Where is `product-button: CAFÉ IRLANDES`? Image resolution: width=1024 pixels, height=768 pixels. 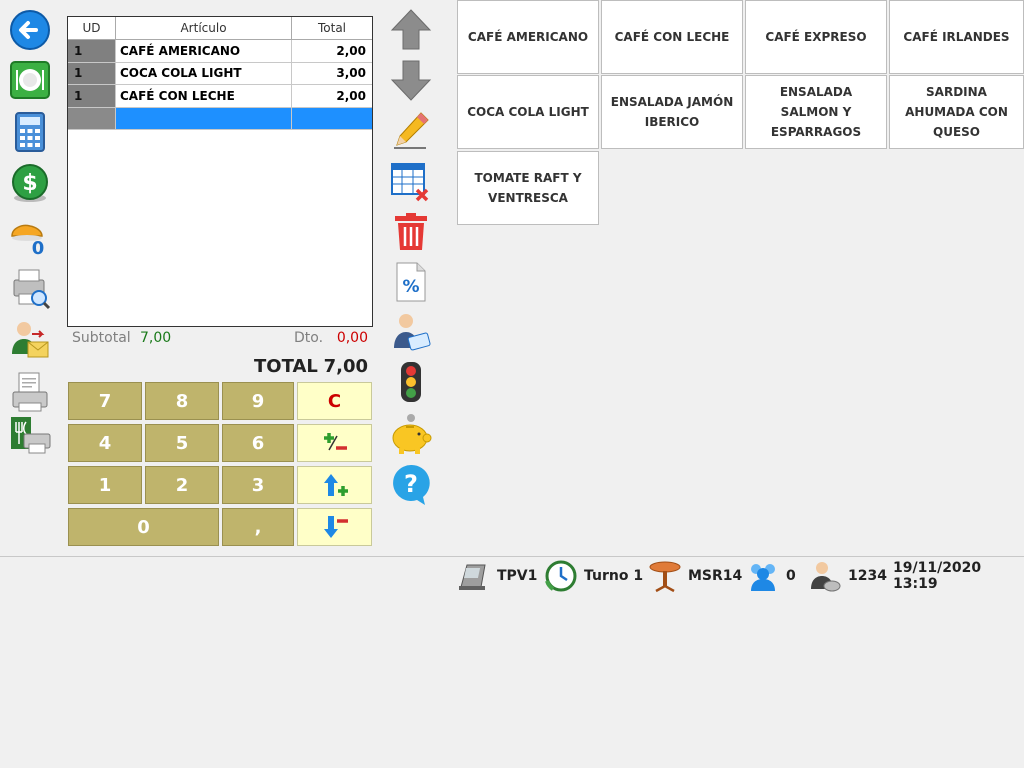
product-button: CAFÉ IRLANDES is located at coordinates (956, 37).